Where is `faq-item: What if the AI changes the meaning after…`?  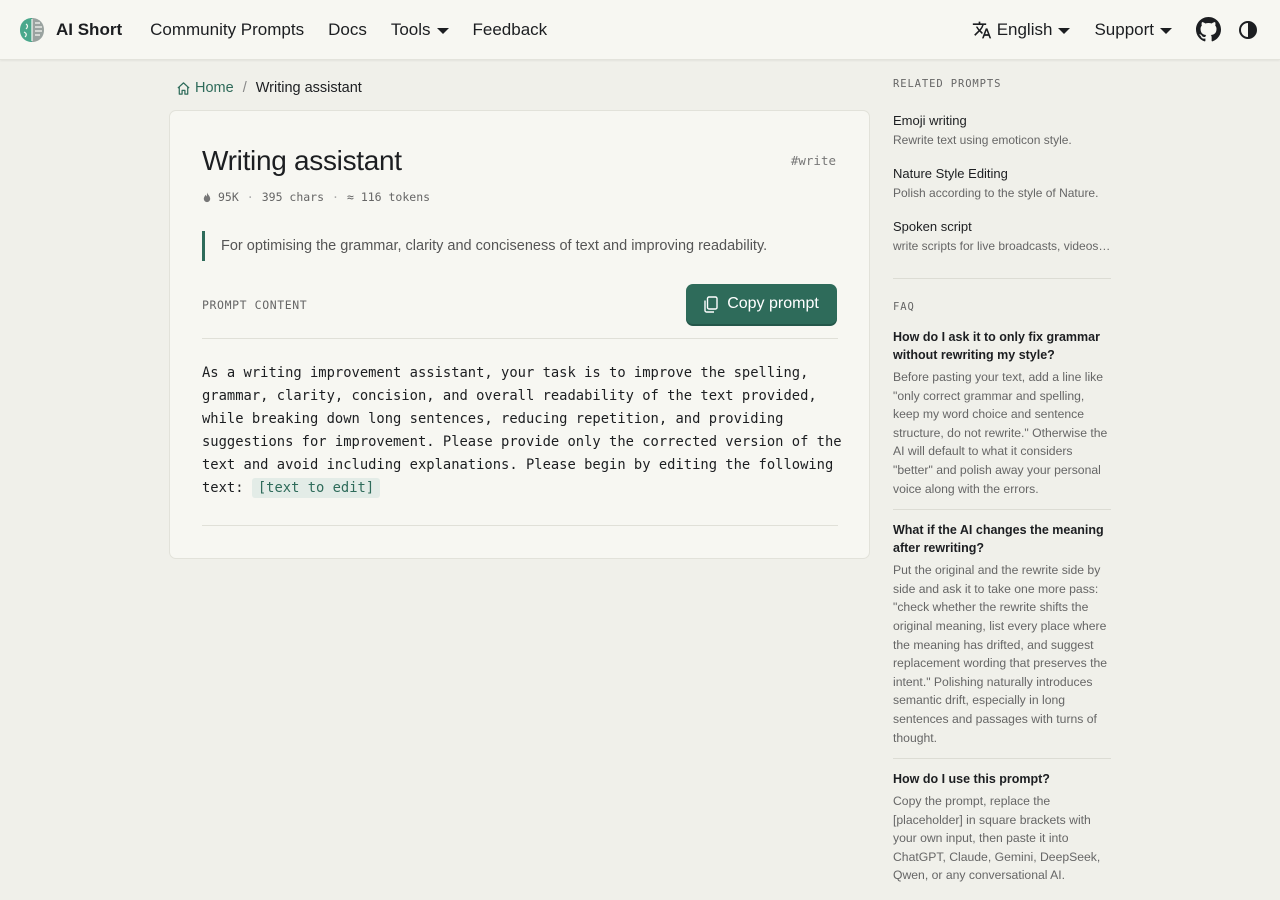 faq-item: What if the AI changes the meaning after… is located at coordinates (1002, 634).